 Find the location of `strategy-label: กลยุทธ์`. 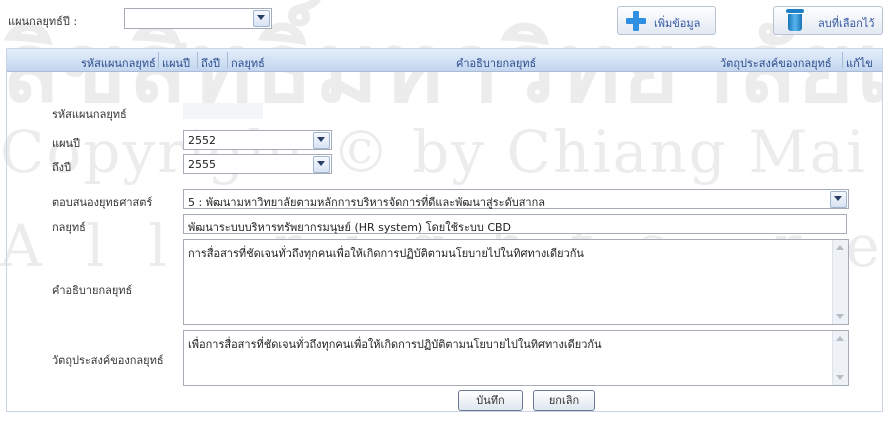

strategy-label: กลยุทธ์ is located at coordinates (69, 227).